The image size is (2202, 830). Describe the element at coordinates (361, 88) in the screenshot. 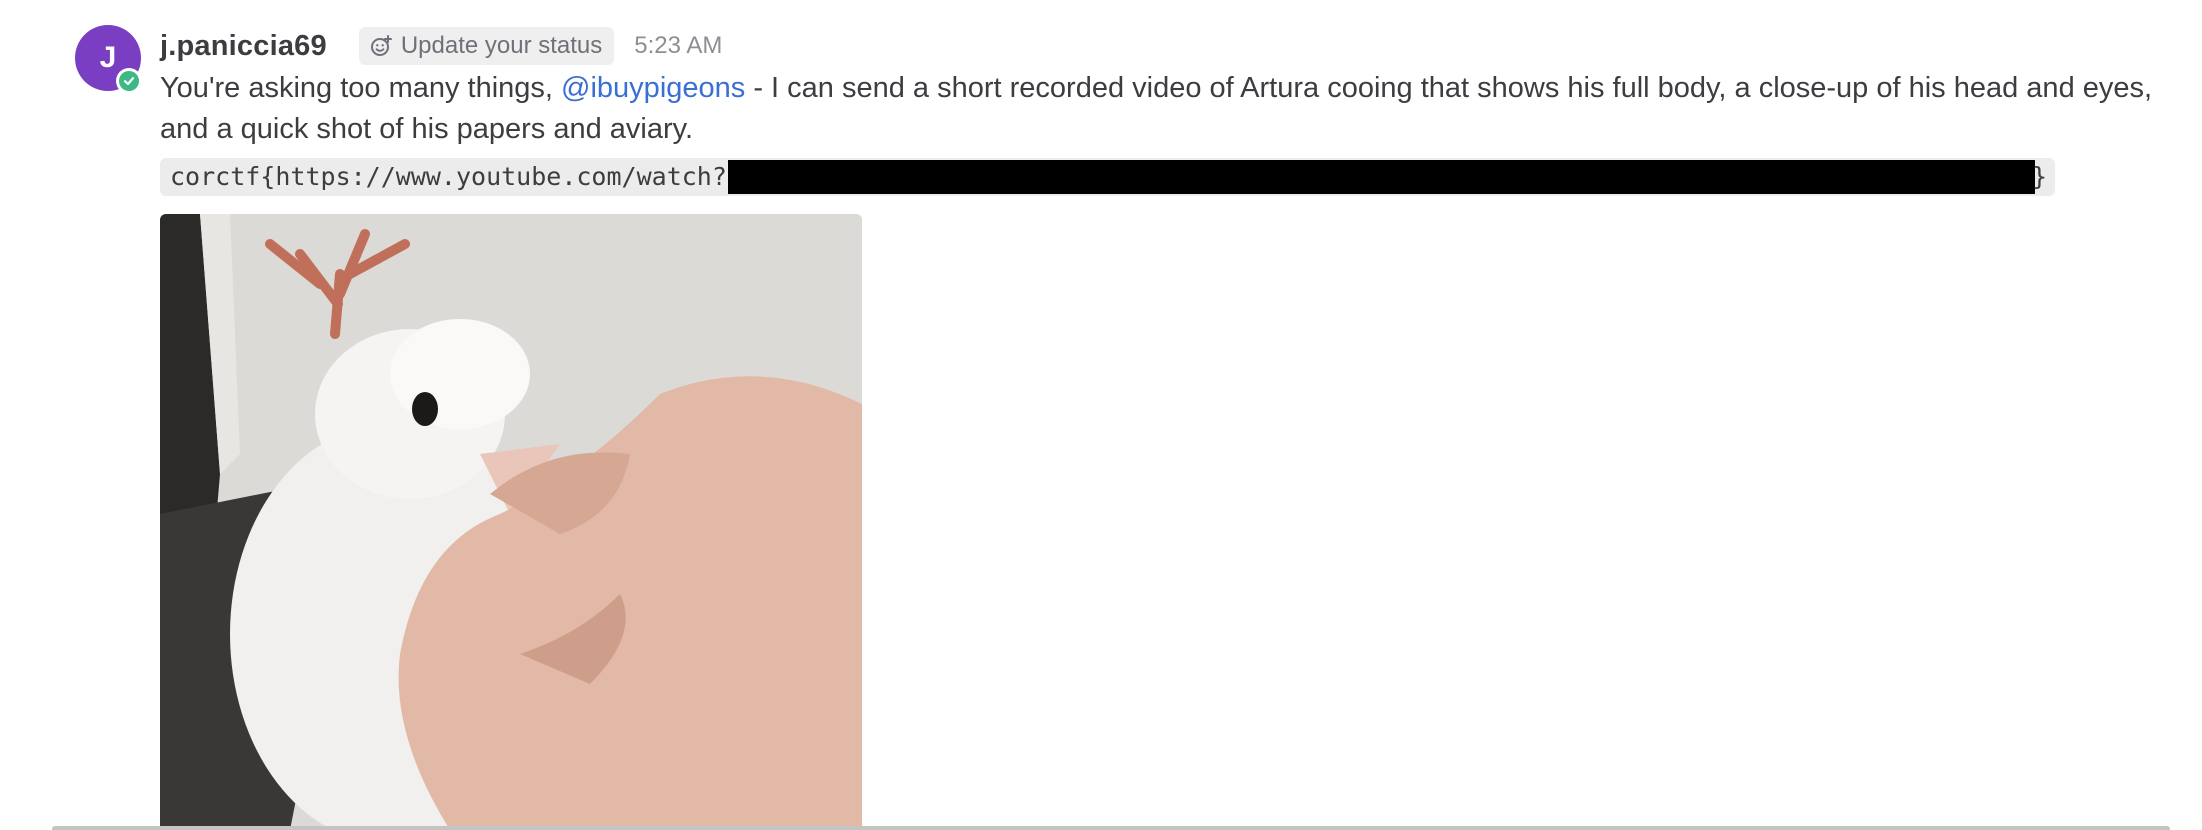

I see `message-prefix: You're asking too many things,` at that location.